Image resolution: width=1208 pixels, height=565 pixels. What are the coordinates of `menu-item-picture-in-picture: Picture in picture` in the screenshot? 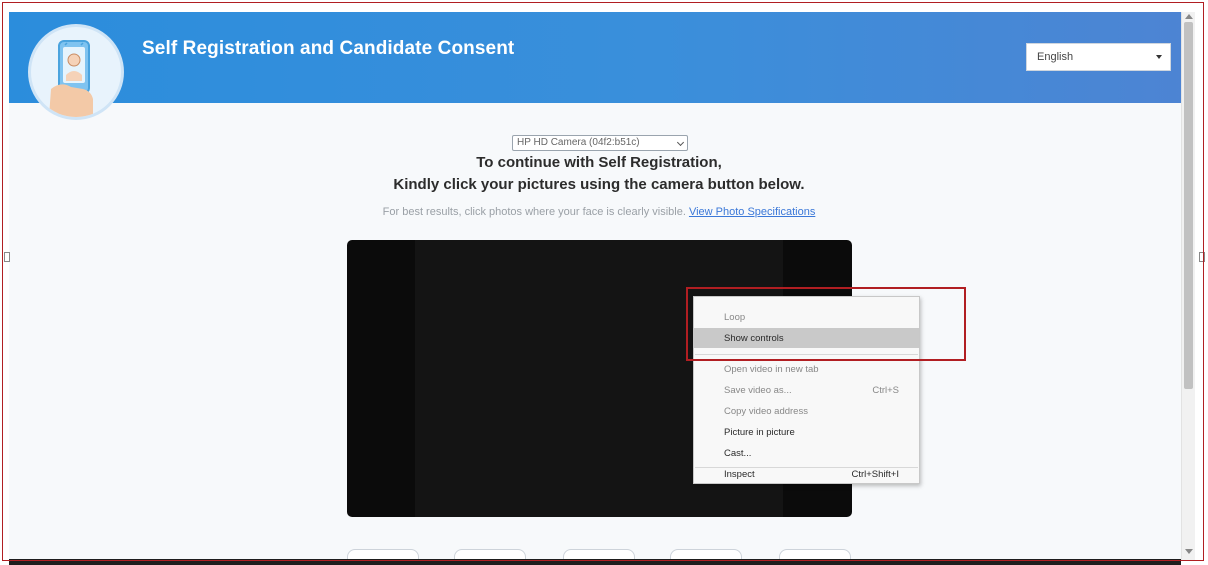 It's located at (806, 432).